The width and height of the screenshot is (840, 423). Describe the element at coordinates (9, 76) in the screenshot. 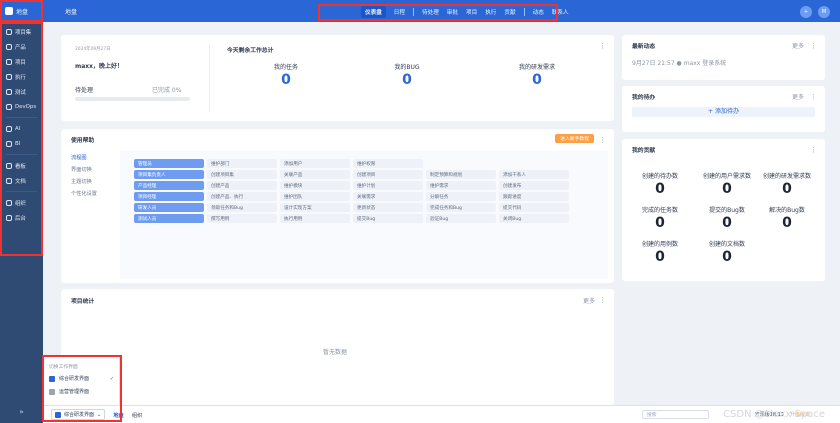

I see `execution-icon` at that location.